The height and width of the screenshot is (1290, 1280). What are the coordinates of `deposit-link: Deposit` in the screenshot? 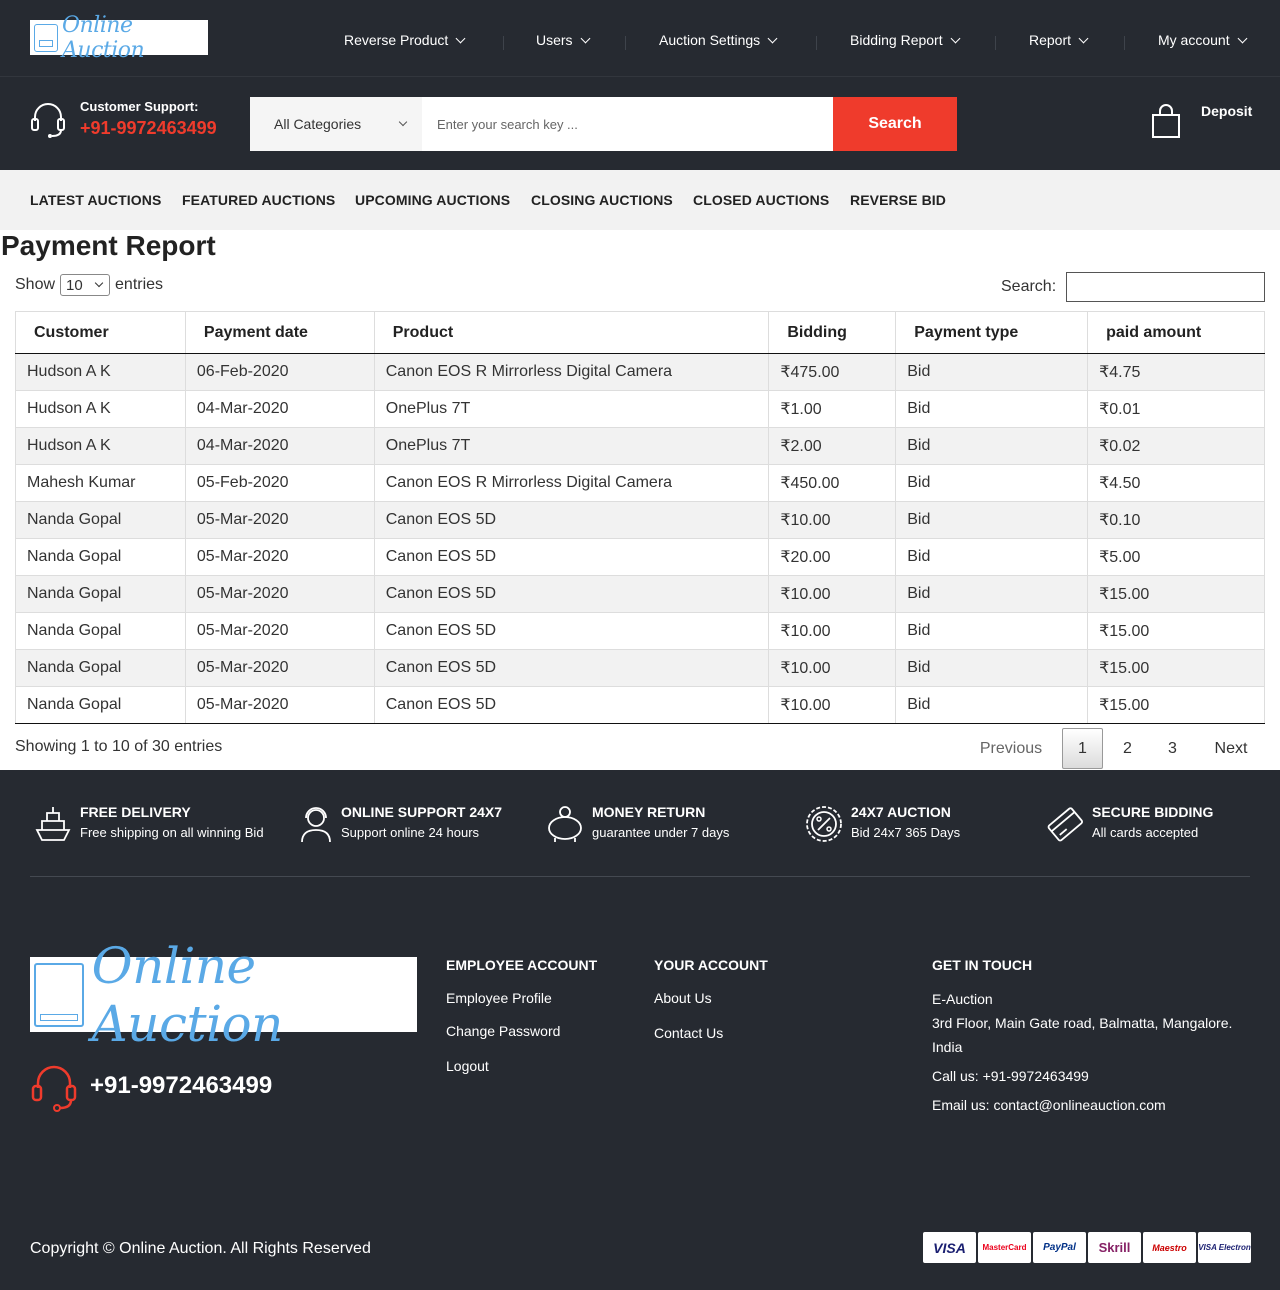 It's located at (1226, 111).